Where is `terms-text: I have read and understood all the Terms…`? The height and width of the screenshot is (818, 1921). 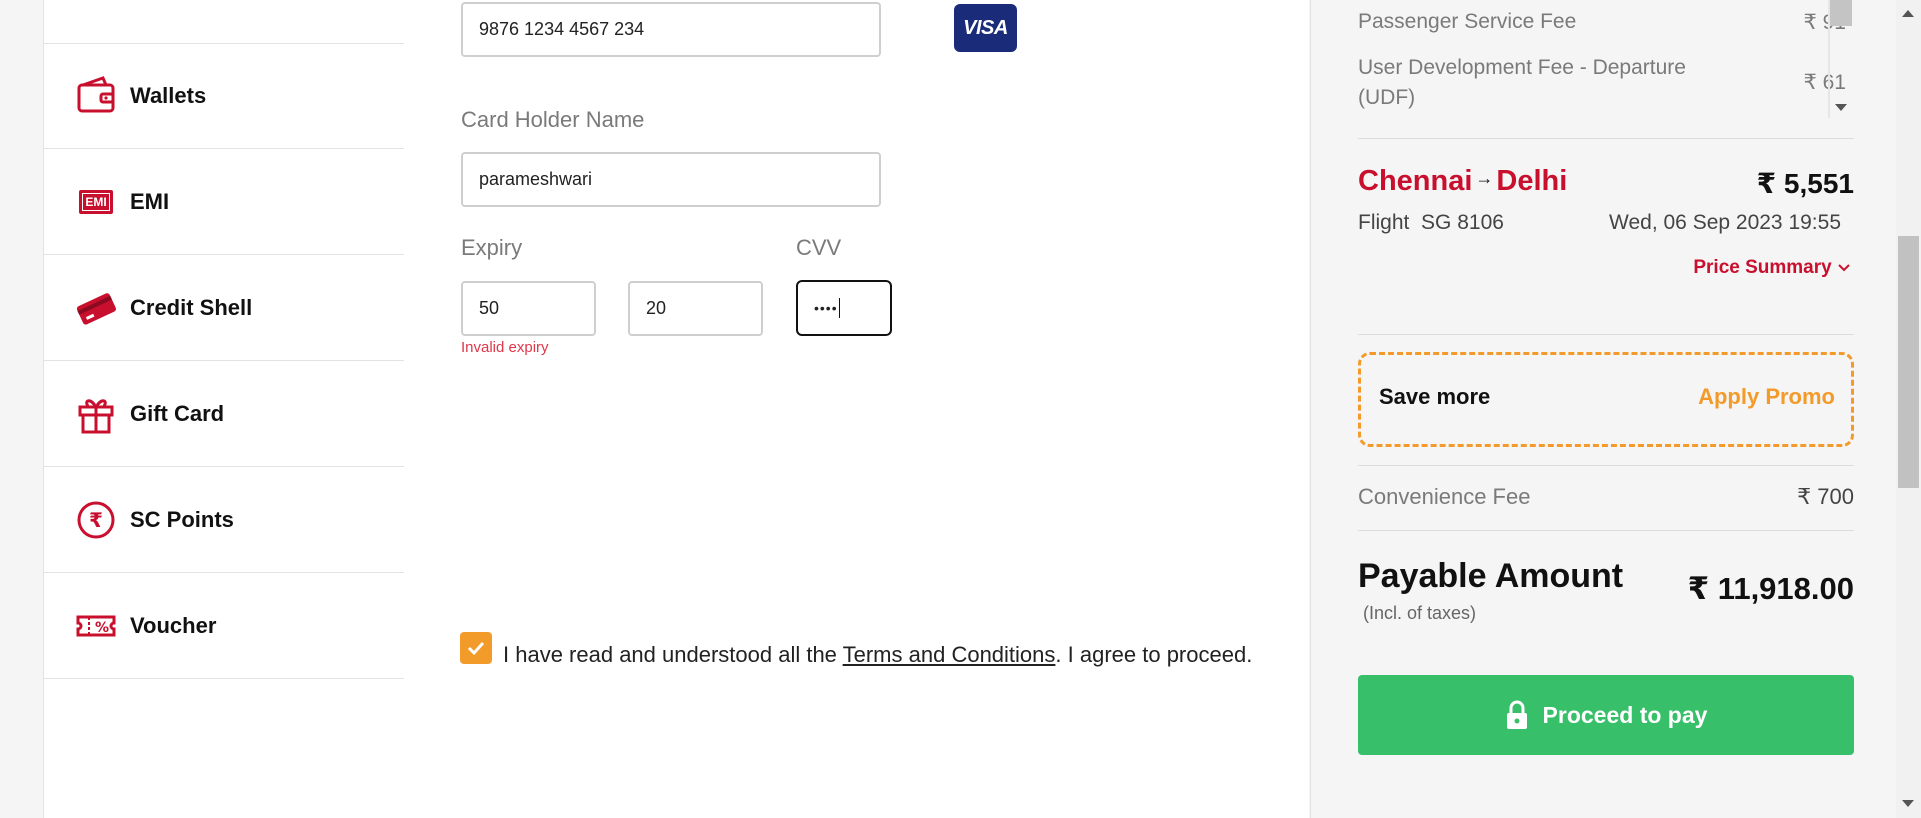 terms-text: I have read and understood all the Terms… is located at coordinates (893, 654).